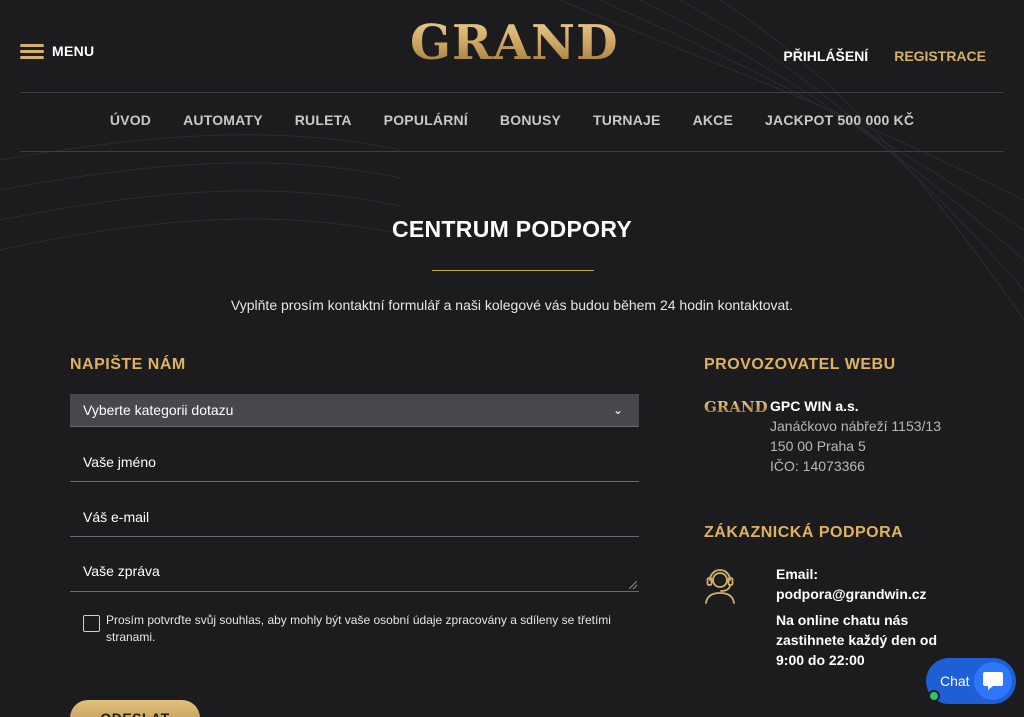 This screenshot has height=717, width=1024. I want to click on chat-label: Chat, so click(955, 681).